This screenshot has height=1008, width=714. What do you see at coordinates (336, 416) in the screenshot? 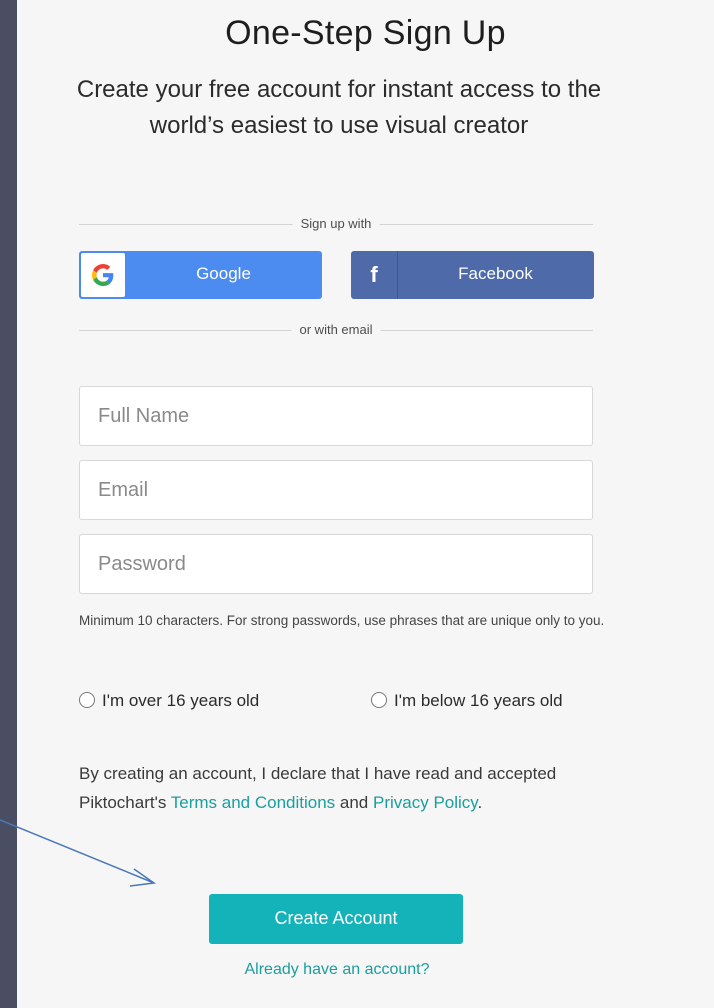
I see `full-name-input` at bounding box center [336, 416].